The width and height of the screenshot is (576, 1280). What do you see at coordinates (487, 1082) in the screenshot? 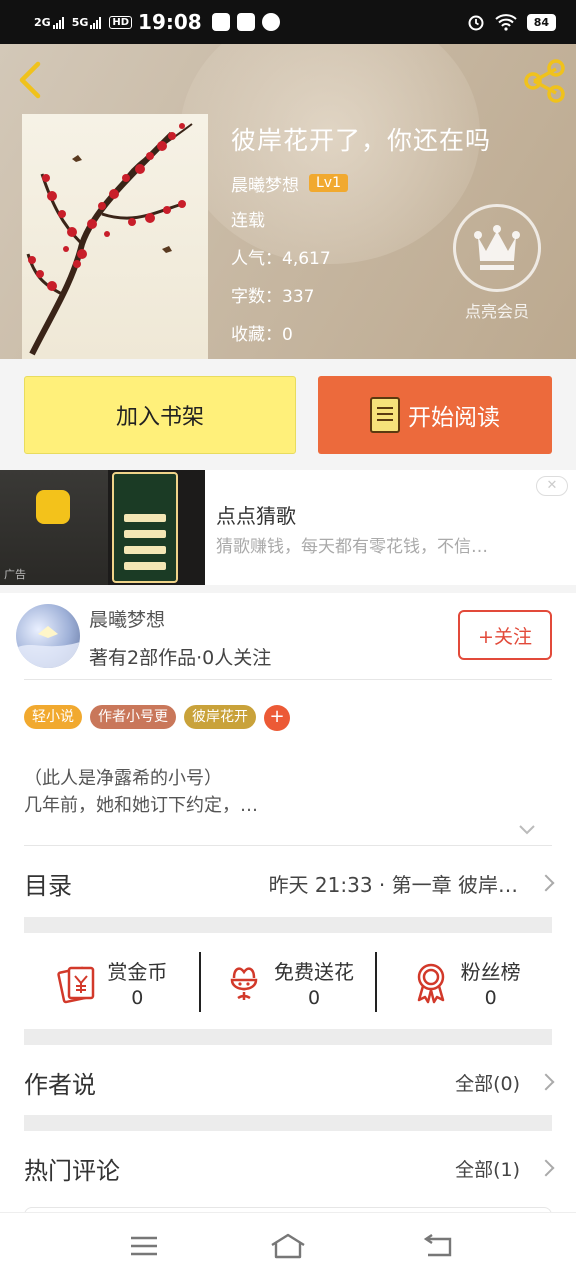
I see `author-says-all-link: 全部(0)` at bounding box center [487, 1082].